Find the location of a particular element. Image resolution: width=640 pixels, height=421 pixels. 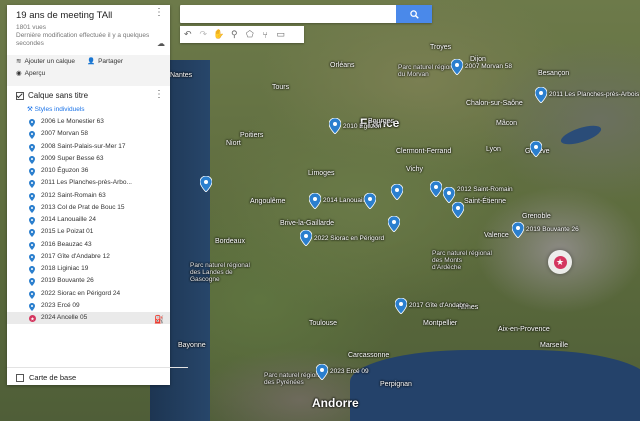

selected-star-pin: ★ is located at coordinates (560, 262).